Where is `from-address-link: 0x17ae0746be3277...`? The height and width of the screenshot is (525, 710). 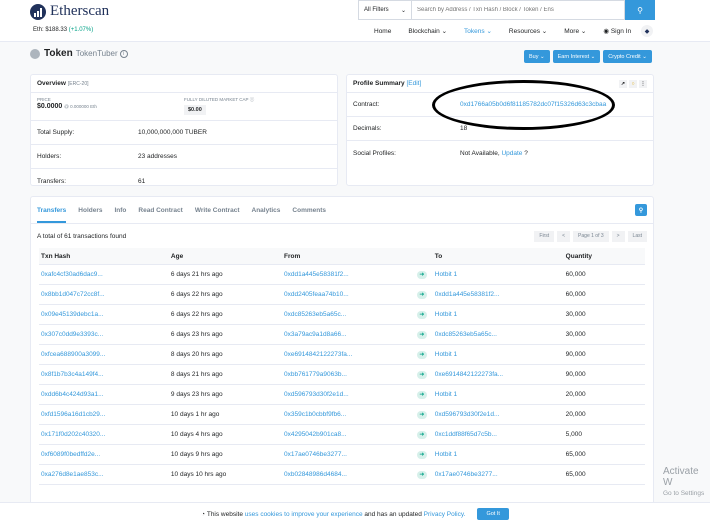 from-address-link: 0x17ae0746be3277... is located at coordinates (315, 454).